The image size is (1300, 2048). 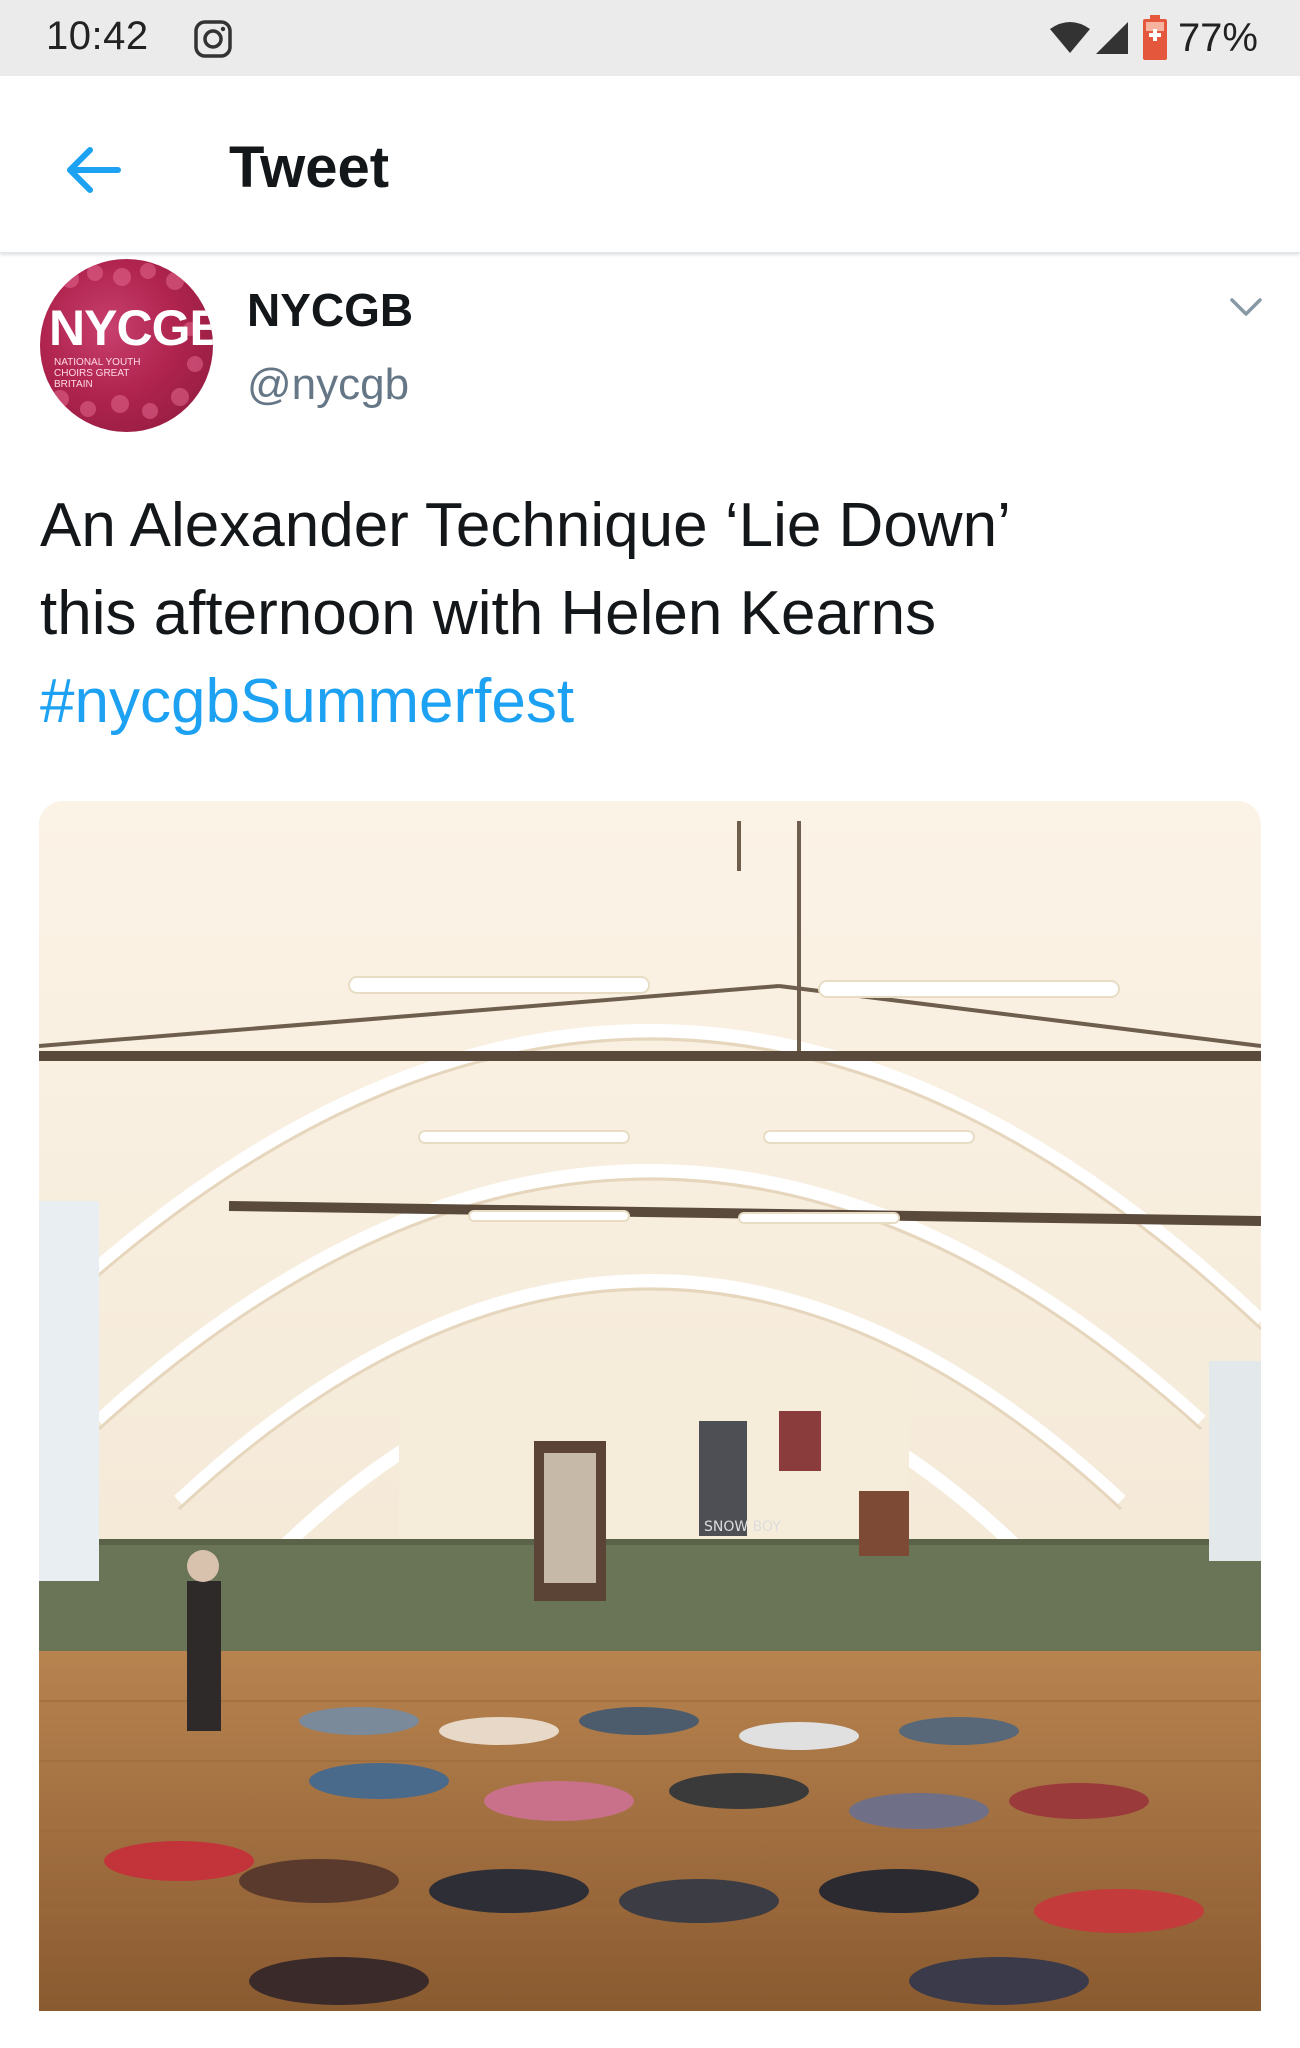 What do you see at coordinates (330, 310) in the screenshot?
I see `display-name: NYCGB` at bounding box center [330, 310].